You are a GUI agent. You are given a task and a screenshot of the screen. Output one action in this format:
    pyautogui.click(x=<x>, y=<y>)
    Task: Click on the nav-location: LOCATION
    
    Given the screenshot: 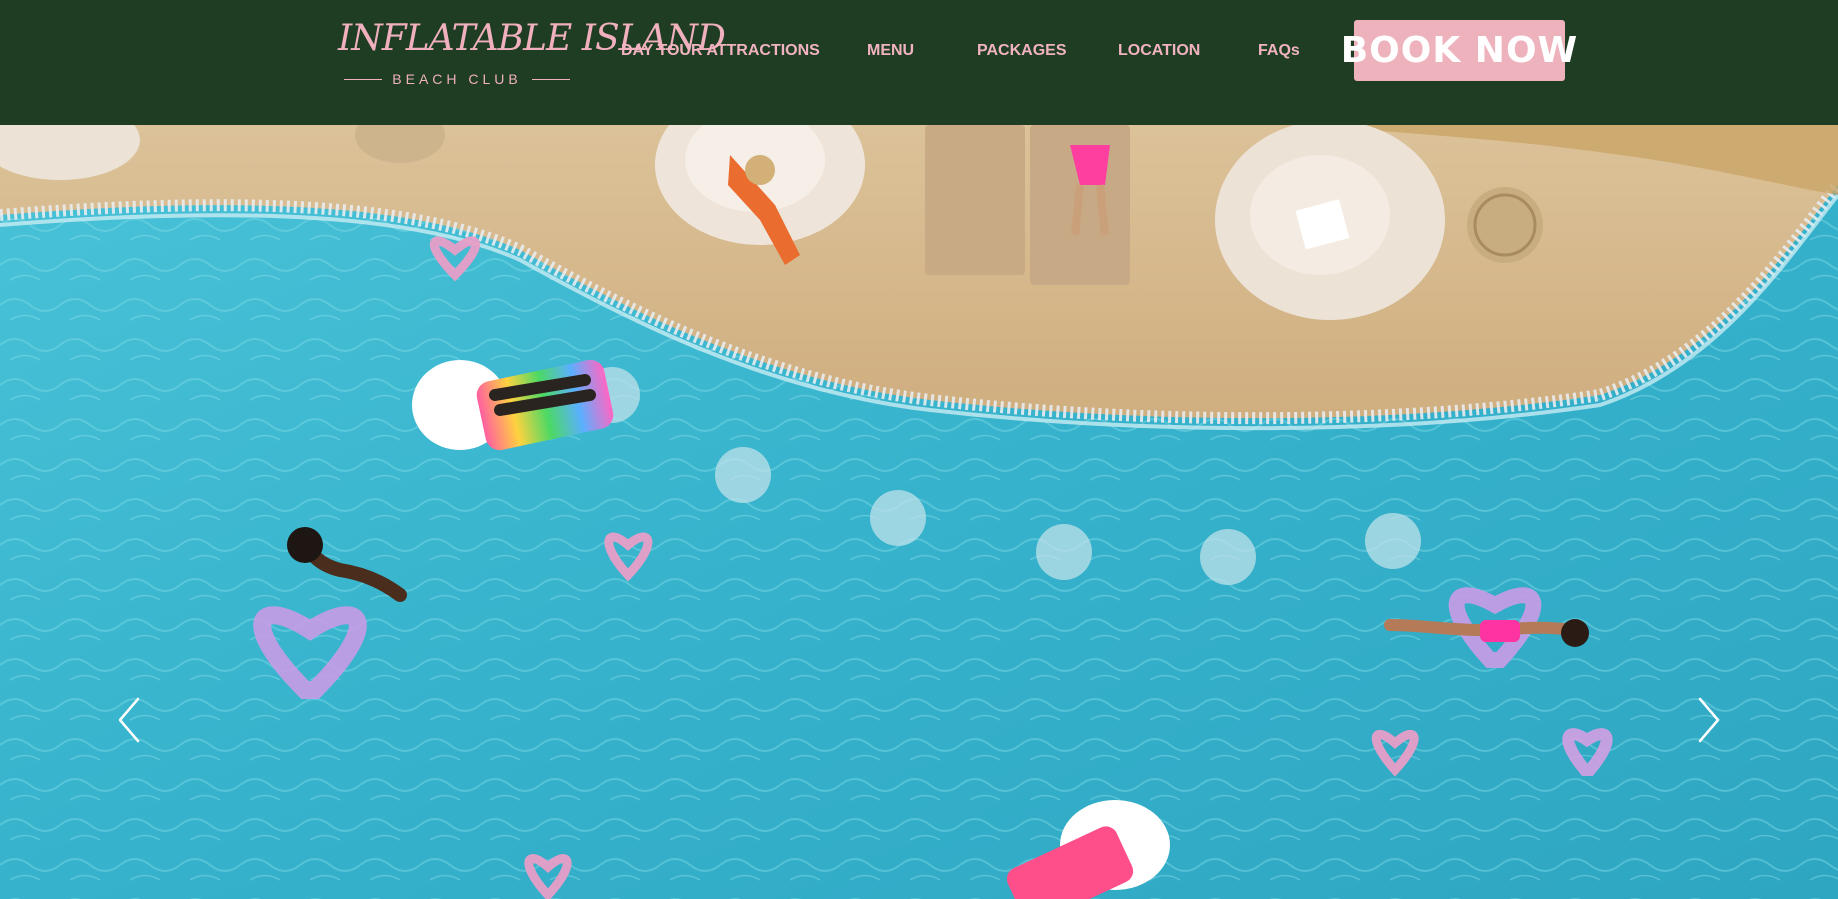 What is the action you would take?
    pyautogui.click(x=1159, y=51)
    